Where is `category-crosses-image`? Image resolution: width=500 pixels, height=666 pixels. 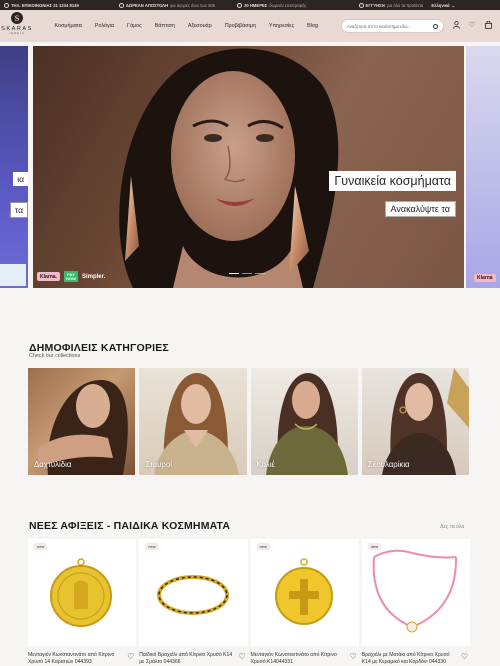
category-crosses-image is located at coordinates (197, 424).